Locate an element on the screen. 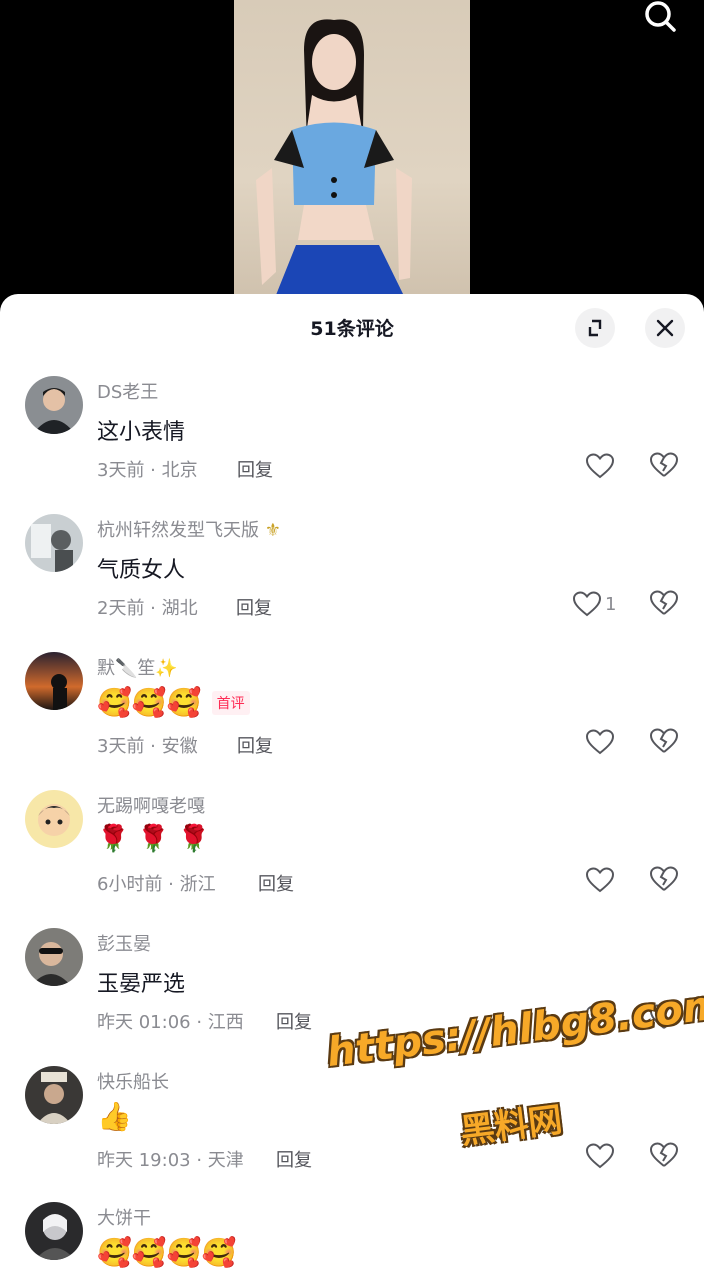  like-button: 1 is located at coordinates (594, 604).